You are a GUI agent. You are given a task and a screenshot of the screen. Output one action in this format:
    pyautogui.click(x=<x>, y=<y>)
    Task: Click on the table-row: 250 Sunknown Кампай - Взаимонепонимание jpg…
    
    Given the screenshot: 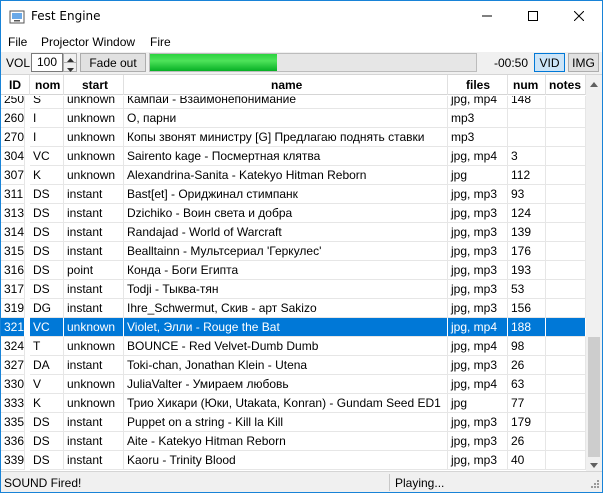 What is the action you would take?
    pyautogui.click(x=293, y=102)
    